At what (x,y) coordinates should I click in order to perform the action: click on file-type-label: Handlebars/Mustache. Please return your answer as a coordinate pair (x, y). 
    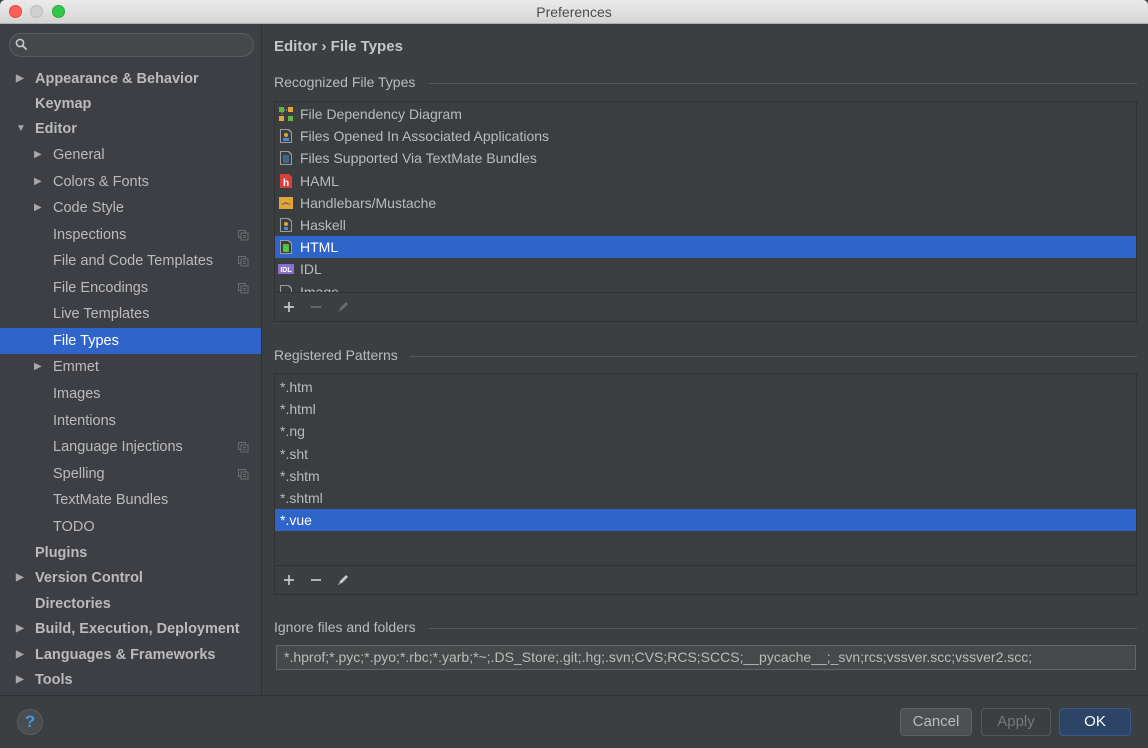
    Looking at the image, I should click on (368, 202).